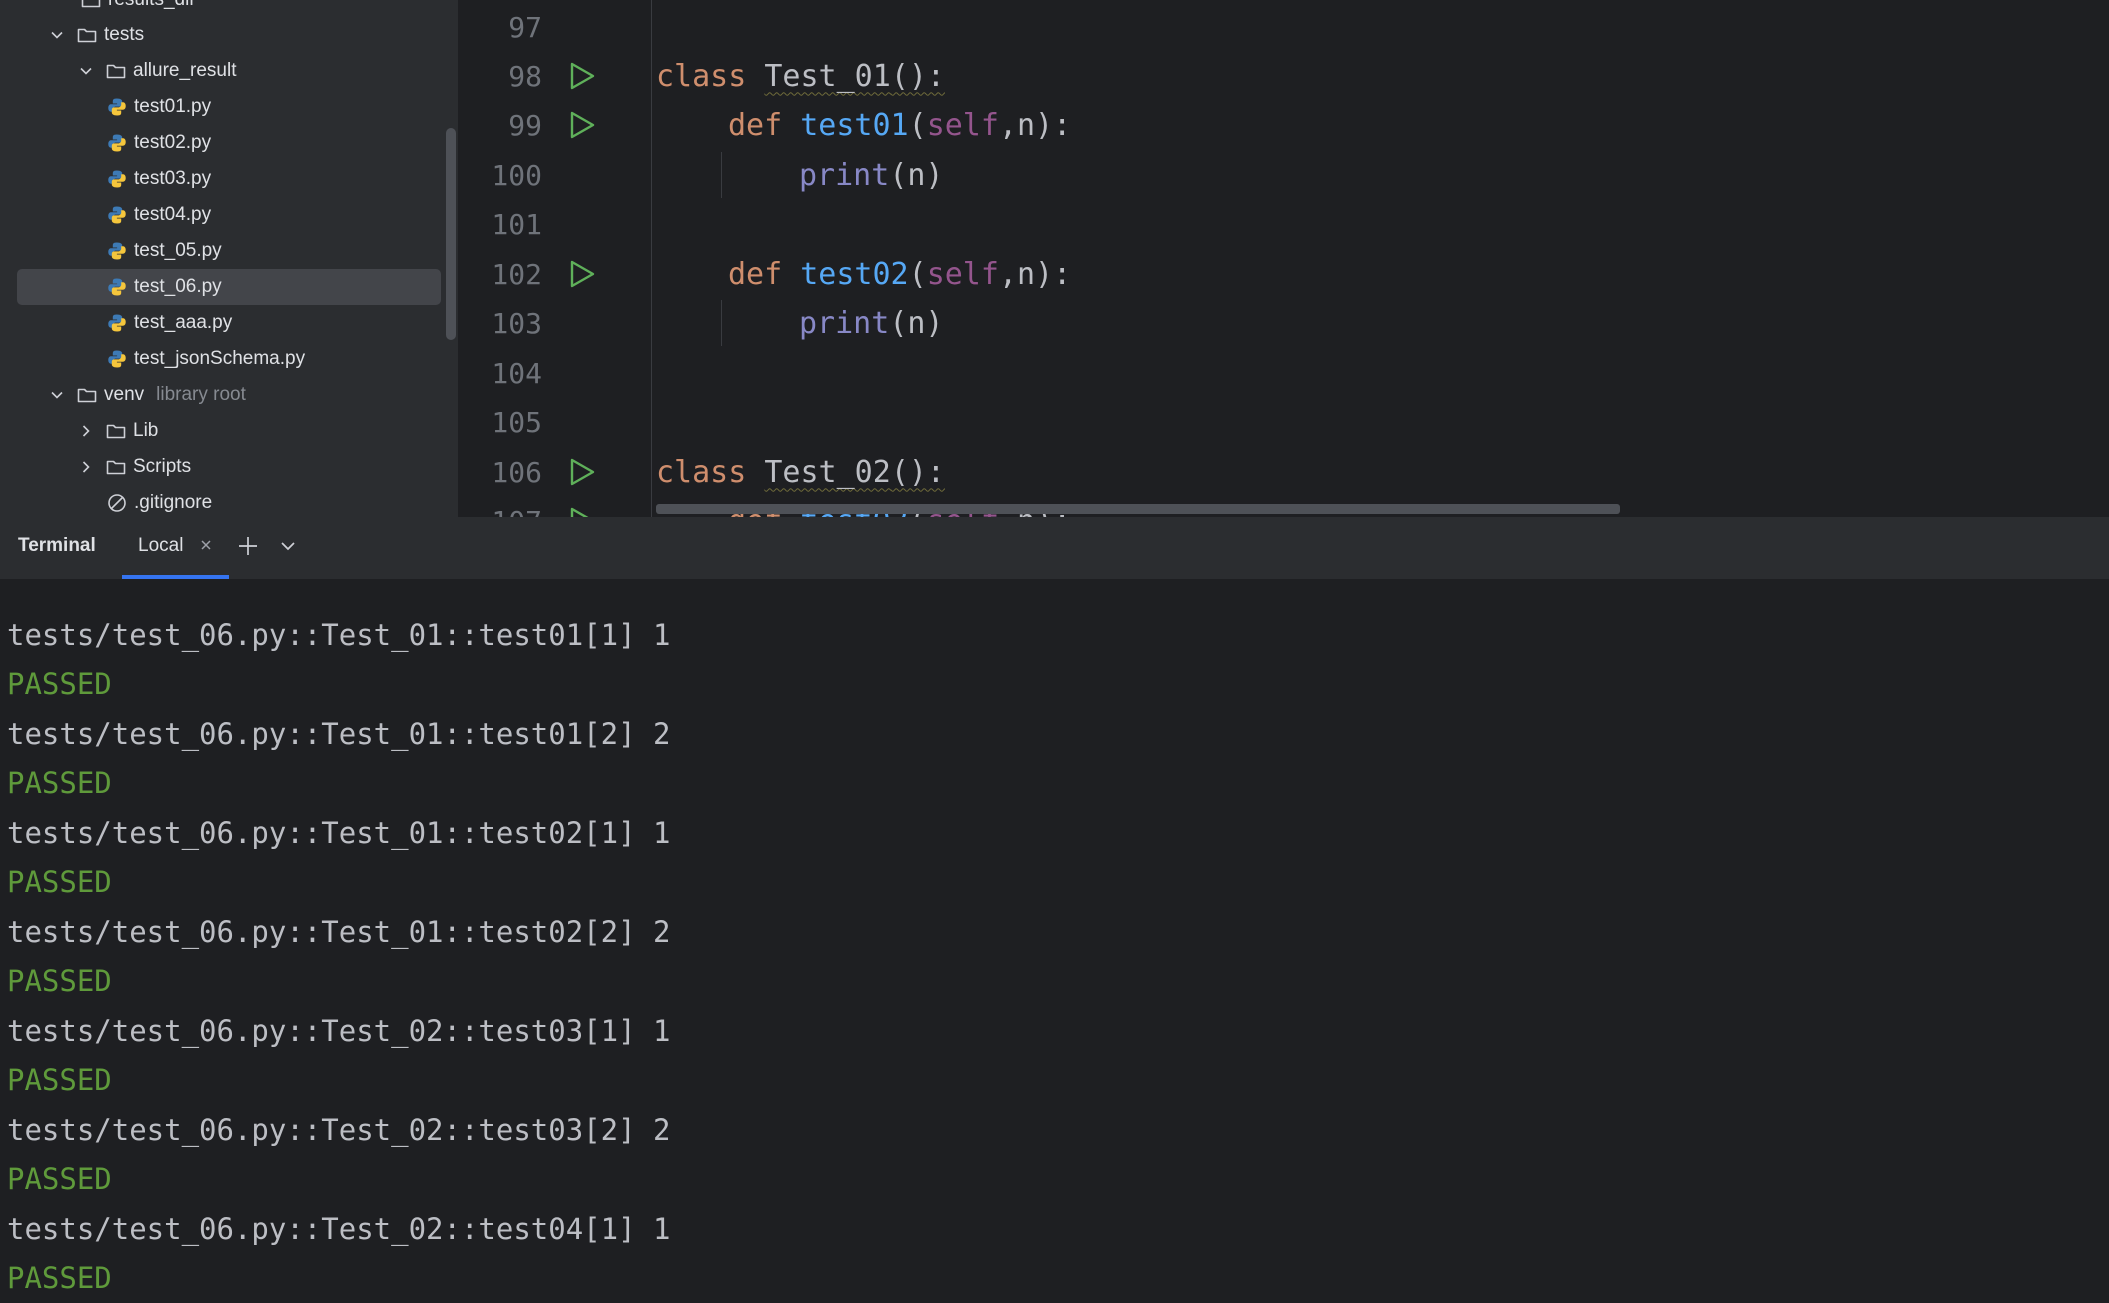  I want to click on code-line: 99 def test01(self,n):, so click(1283, 125).